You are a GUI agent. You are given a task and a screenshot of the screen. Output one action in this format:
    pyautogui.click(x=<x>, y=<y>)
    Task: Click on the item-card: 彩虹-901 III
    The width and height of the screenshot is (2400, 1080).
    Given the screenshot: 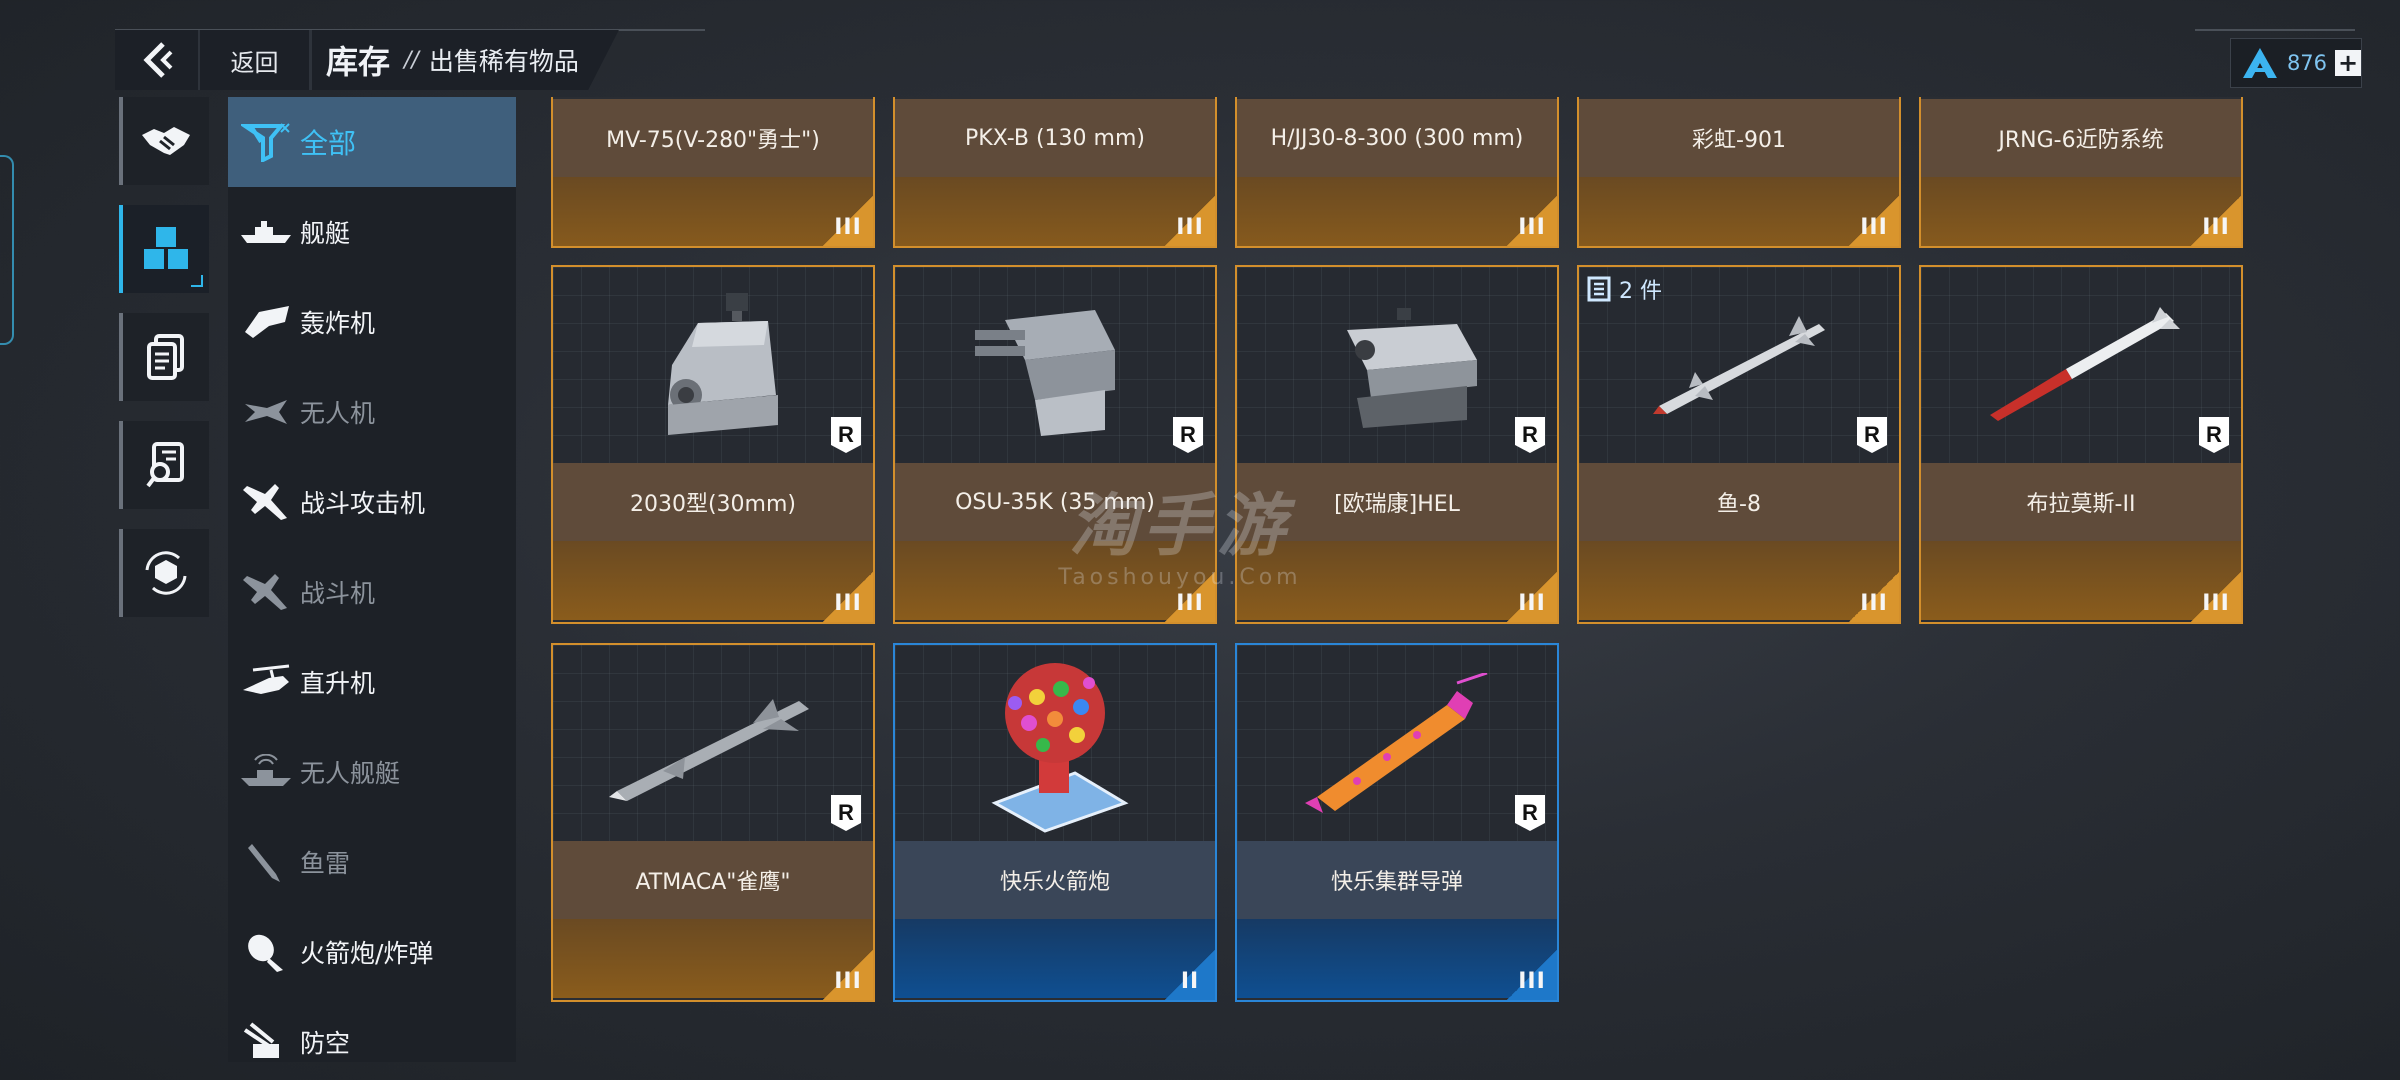 What is the action you would take?
    pyautogui.click(x=1739, y=172)
    